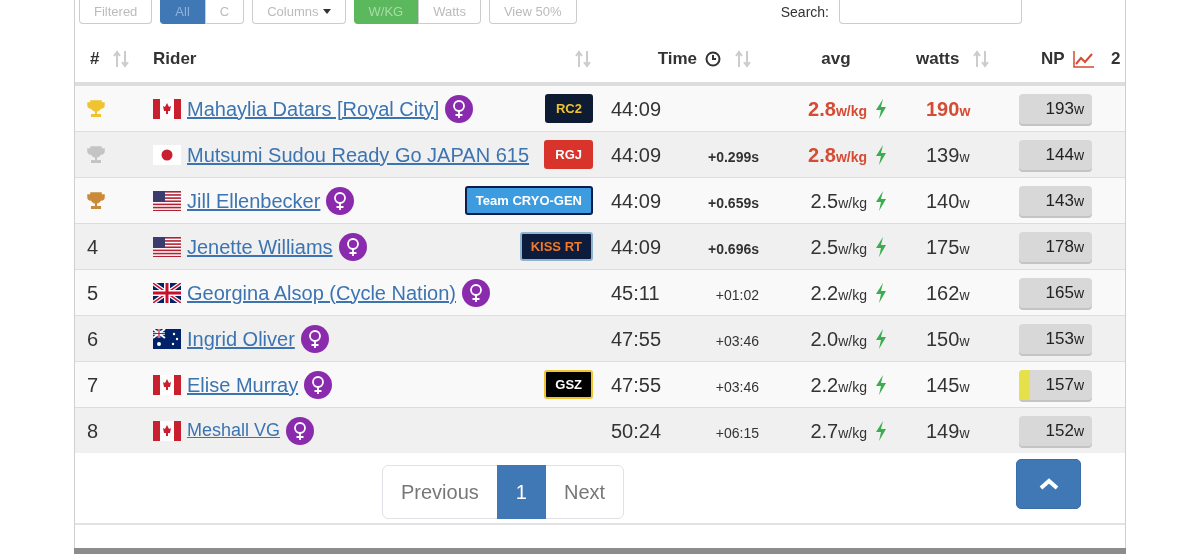 The width and height of the screenshot is (1200, 554). What do you see at coordinates (733, 156) in the screenshot?
I see `time-gap: +0.299s` at bounding box center [733, 156].